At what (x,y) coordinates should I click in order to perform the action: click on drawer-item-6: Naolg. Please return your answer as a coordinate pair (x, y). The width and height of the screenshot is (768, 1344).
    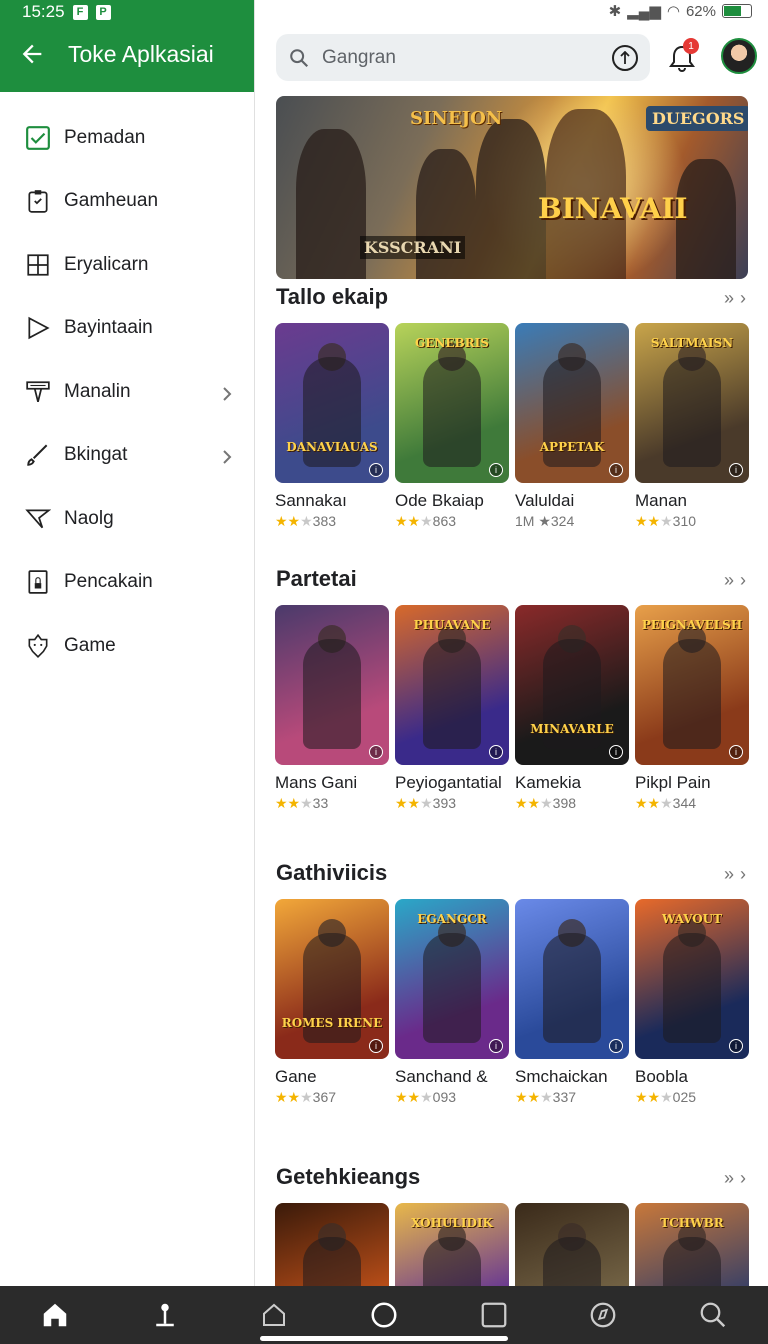
    Looking at the image, I should click on (127, 519).